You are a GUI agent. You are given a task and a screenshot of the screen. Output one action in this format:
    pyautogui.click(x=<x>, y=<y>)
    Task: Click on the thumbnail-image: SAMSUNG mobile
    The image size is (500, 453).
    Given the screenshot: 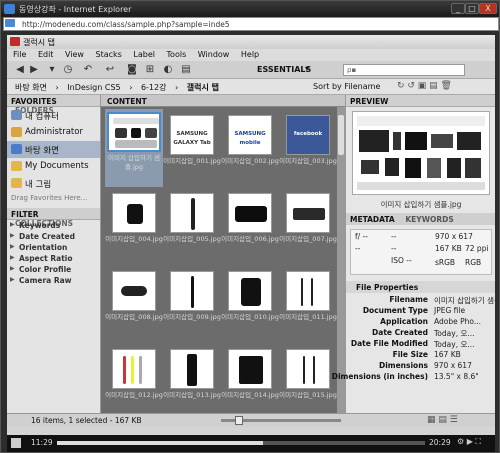 What is the action you would take?
    pyautogui.click(x=250, y=135)
    